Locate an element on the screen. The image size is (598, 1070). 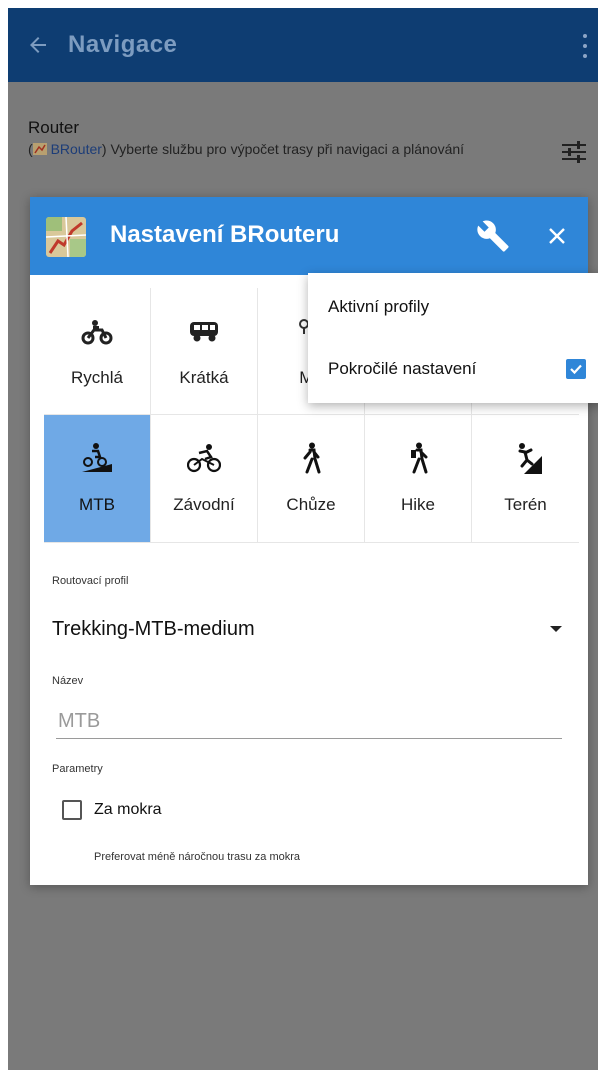
profile-hike: Hike is located at coordinates (418, 478).